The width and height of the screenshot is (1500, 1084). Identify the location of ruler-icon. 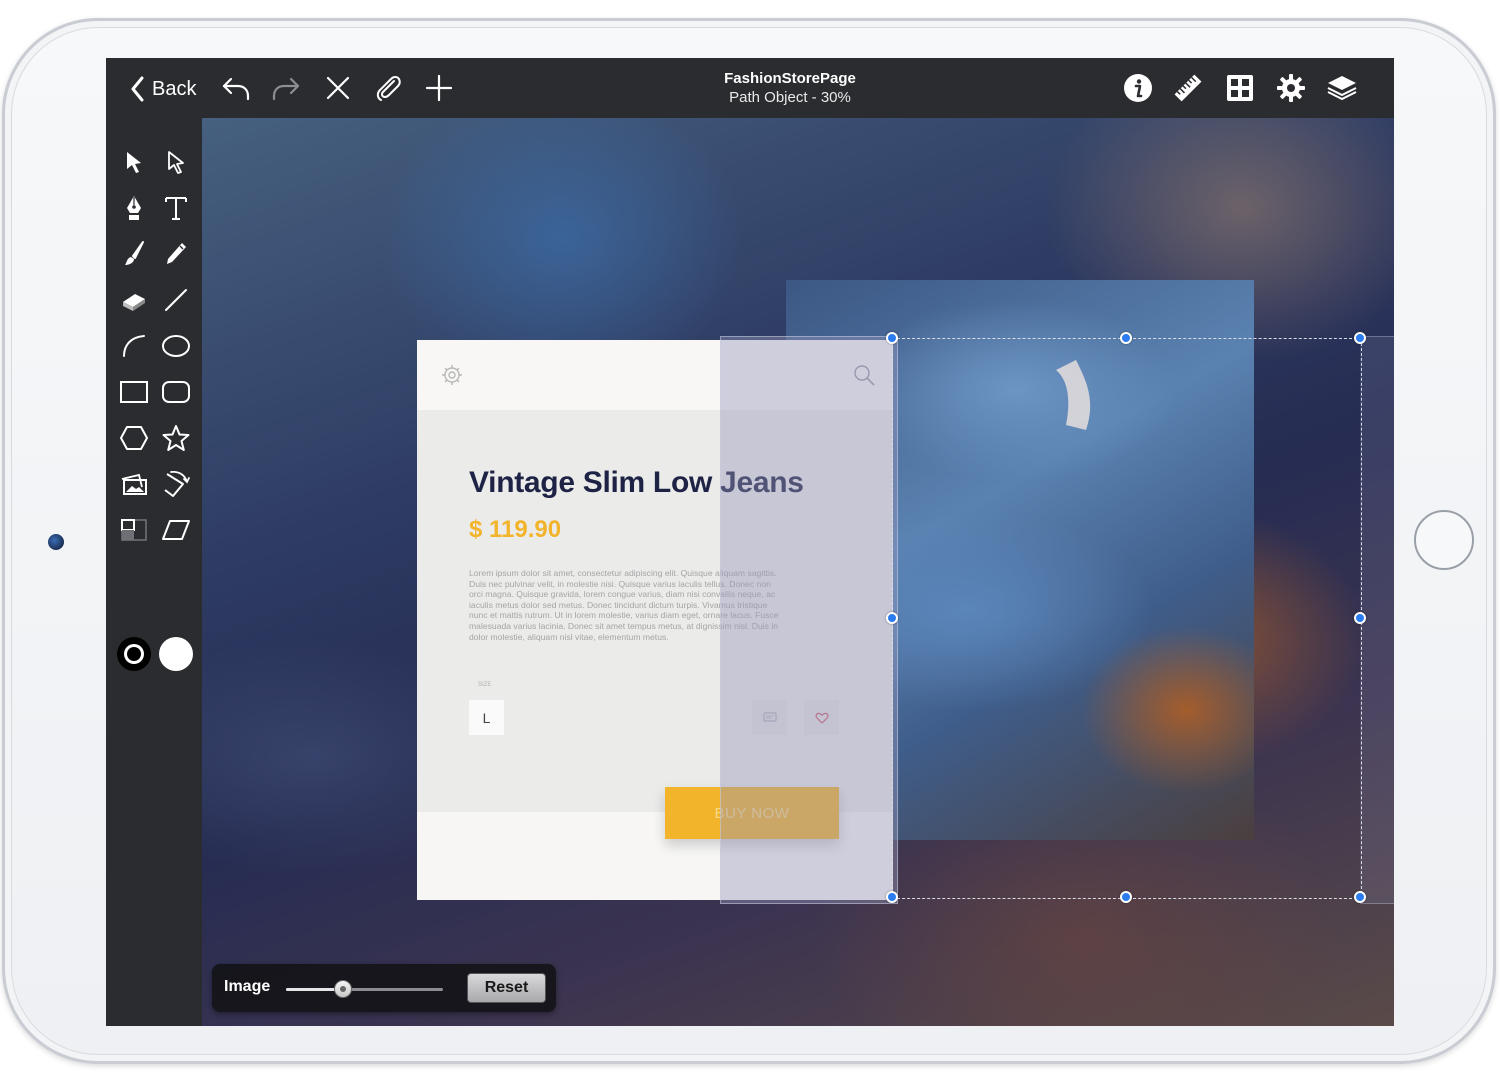
(1188, 88).